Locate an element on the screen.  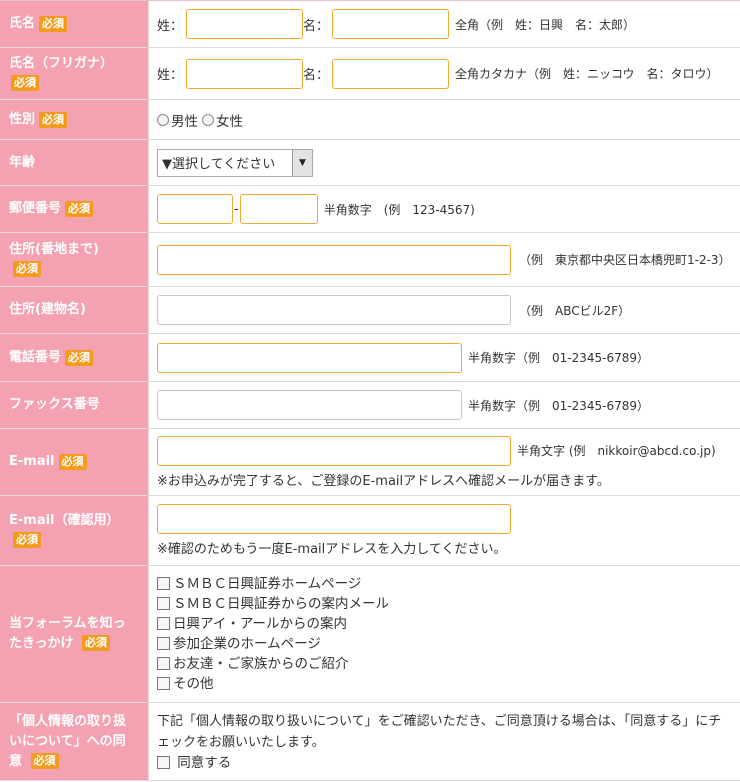
content-phone: 半角数字（例 01-2345-6789） is located at coordinates (444, 357).